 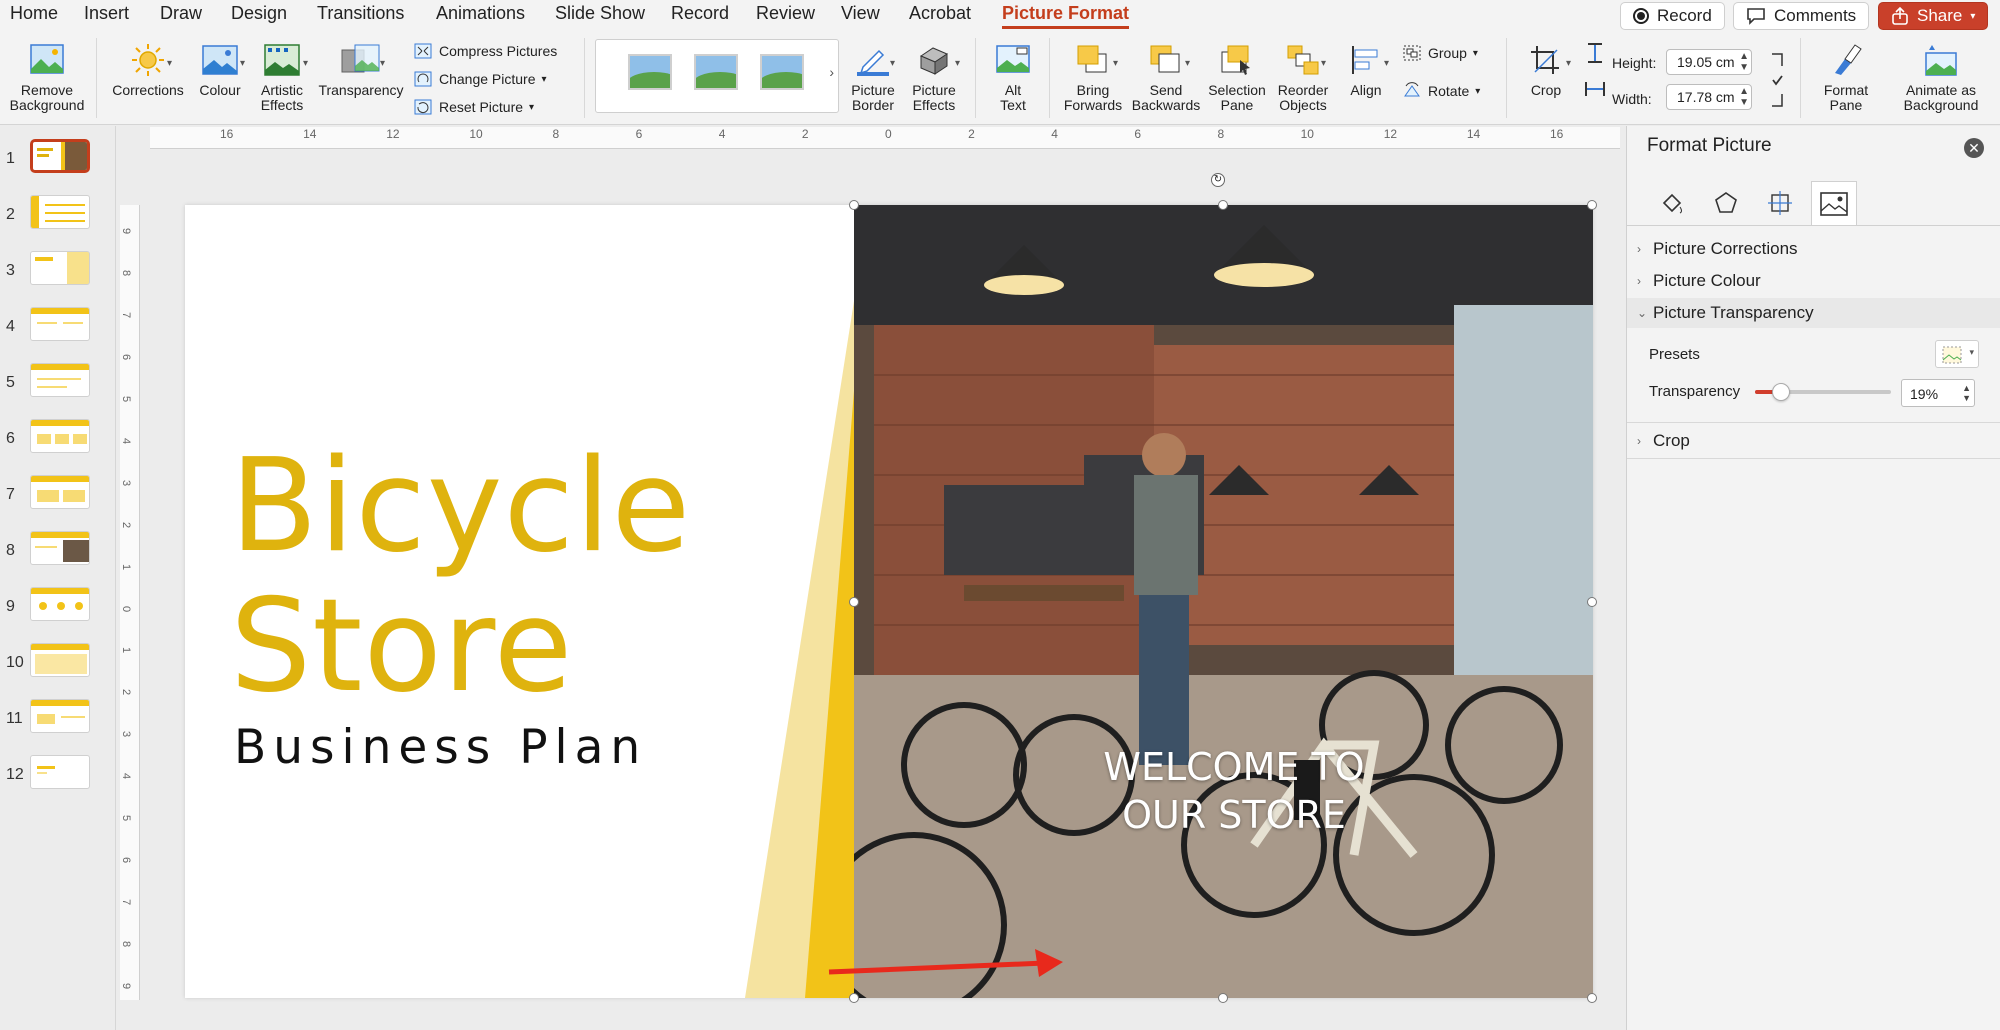 I want to click on fill-line-icon, so click(x=1672, y=203).